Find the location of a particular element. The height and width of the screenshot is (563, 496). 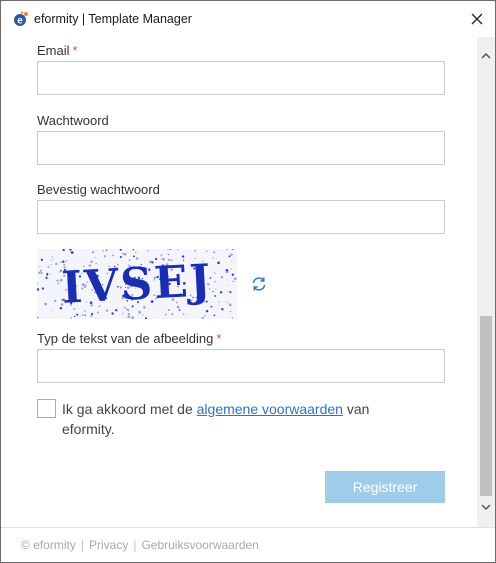

email-field is located at coordinates (241, 78).